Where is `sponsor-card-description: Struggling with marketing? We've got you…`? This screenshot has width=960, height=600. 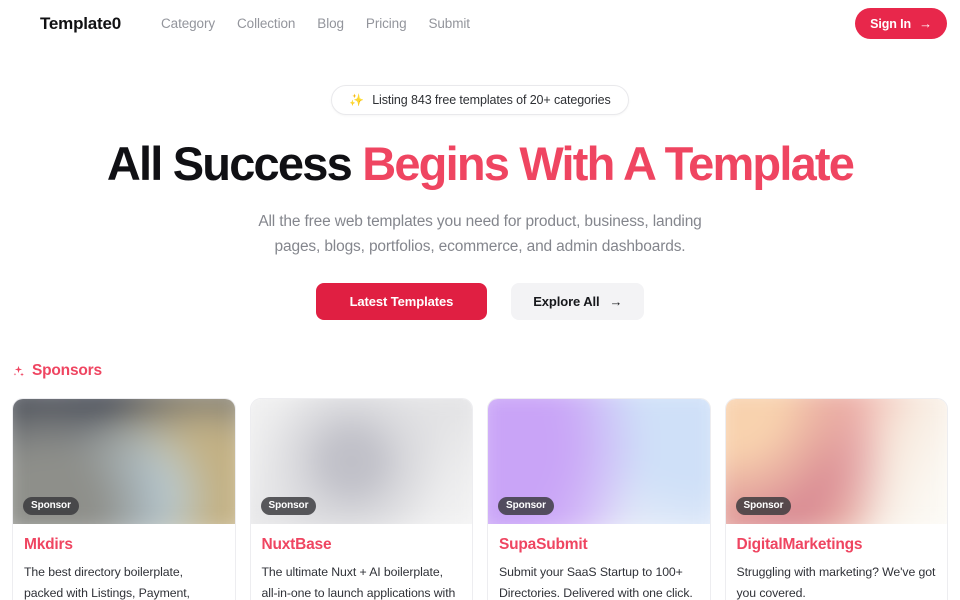 sponsor-card-description: Struggling with marketing? We've got you… is located at coordinates (836, 582).